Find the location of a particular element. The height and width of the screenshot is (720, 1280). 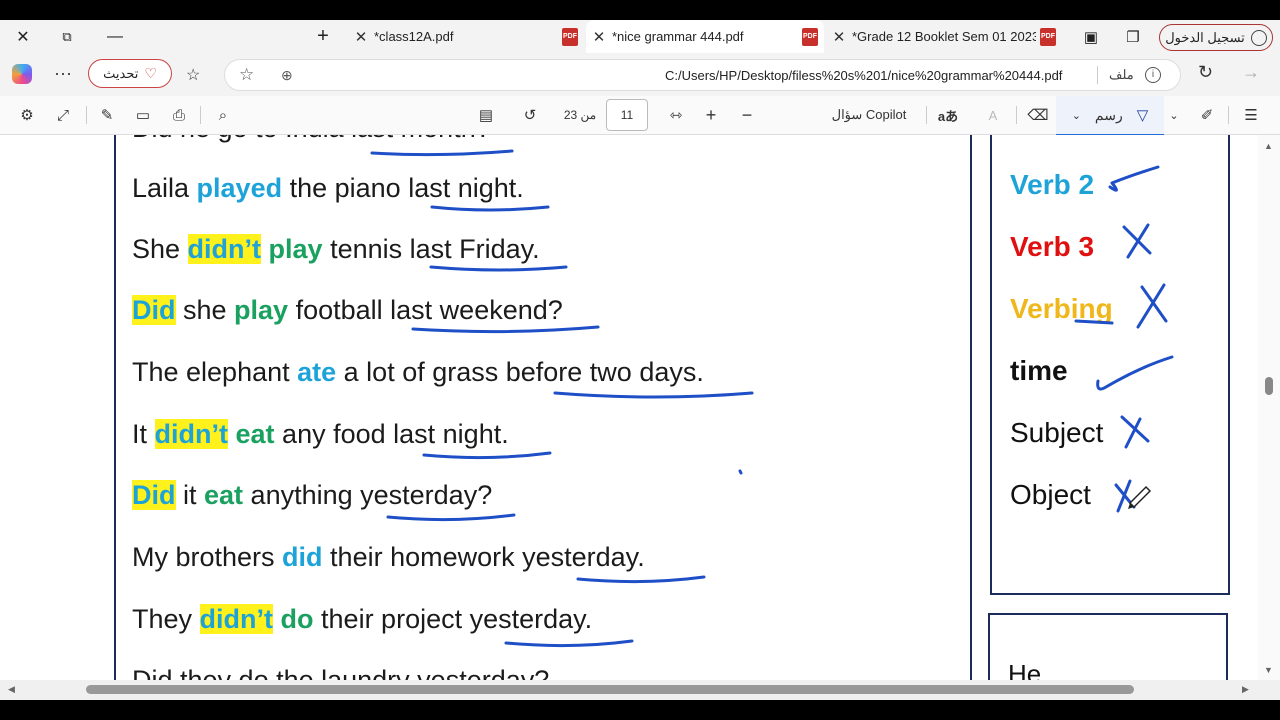

refresh-button: تحديث ♡ is located at coordinates (130, 73).